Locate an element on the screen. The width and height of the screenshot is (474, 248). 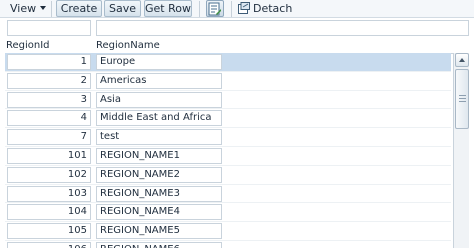
table-row: 102 REGION_NAME2 is located at coordinates (228, 175).